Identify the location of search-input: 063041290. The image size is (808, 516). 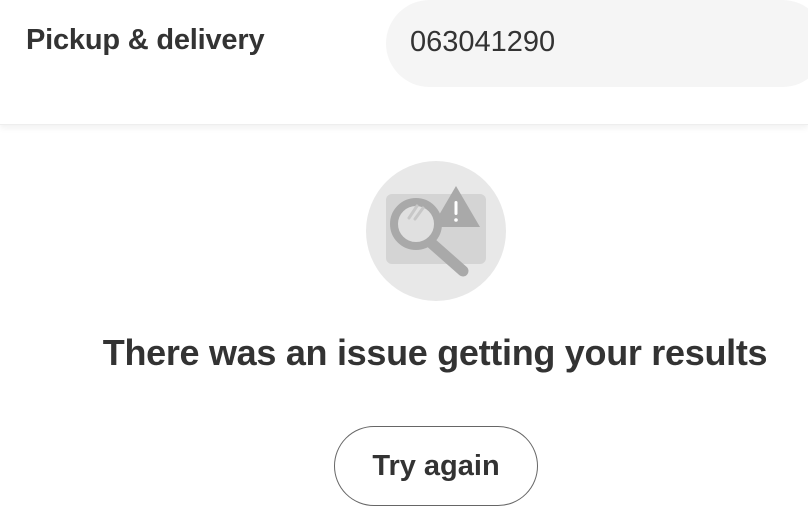
(597, 43).